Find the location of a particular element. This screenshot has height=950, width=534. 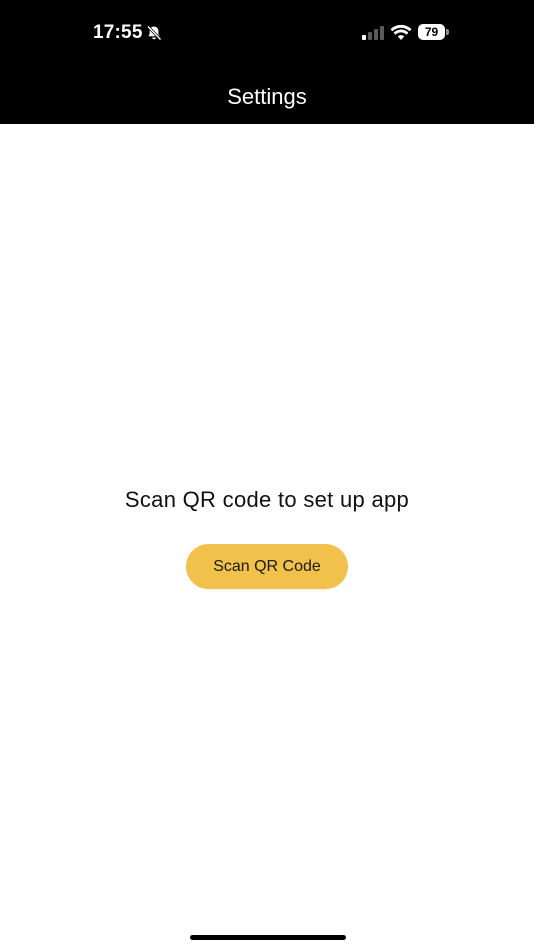

bell-slash-icon is located at coordinates (154, 33).